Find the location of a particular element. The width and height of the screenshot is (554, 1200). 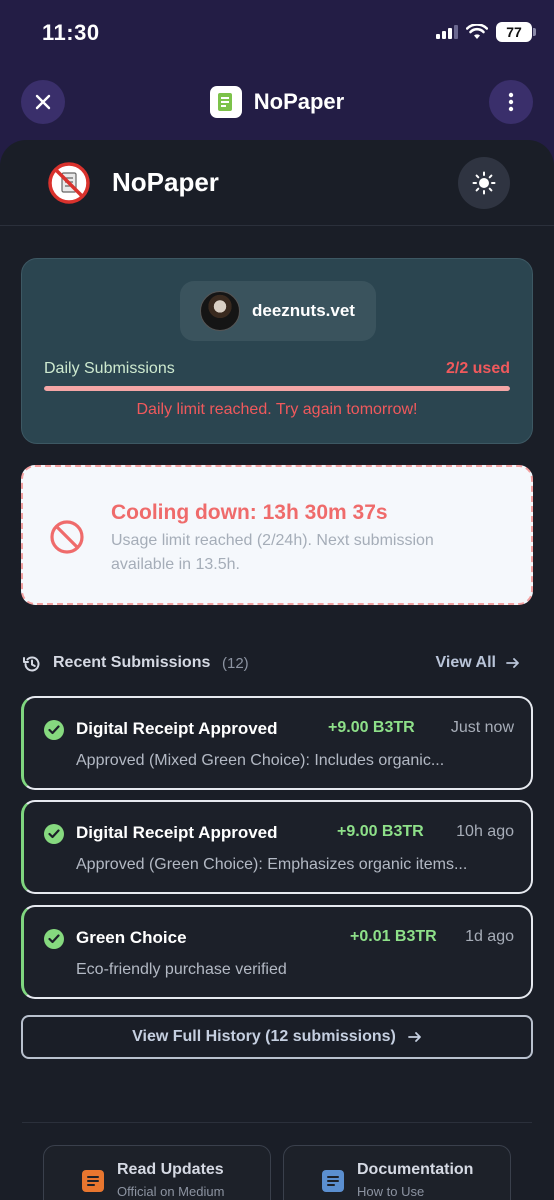

ban-icon is located at coordinates (67, 537).